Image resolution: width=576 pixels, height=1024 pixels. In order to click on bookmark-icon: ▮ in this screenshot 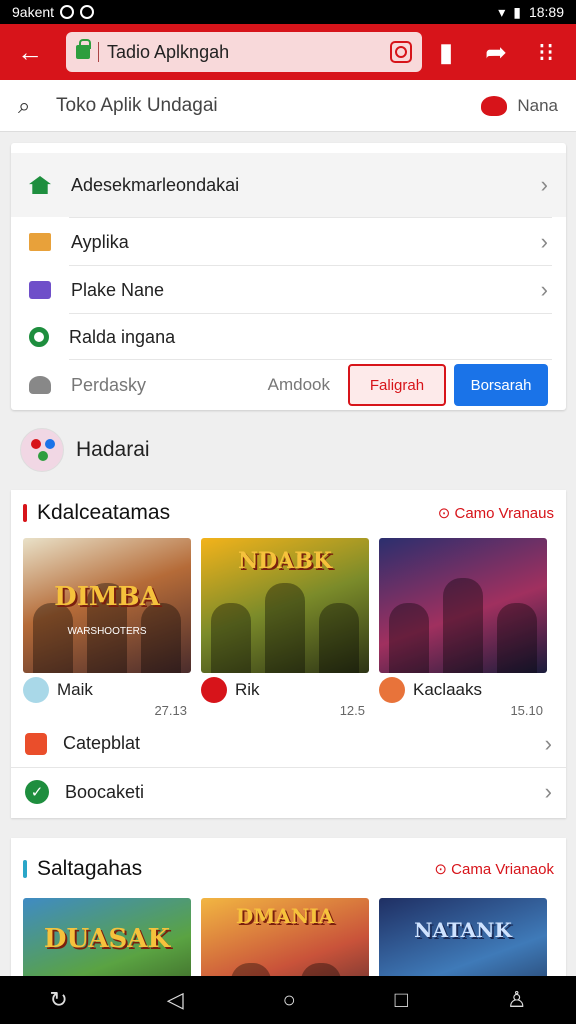, I will do `click(446, 52)`.